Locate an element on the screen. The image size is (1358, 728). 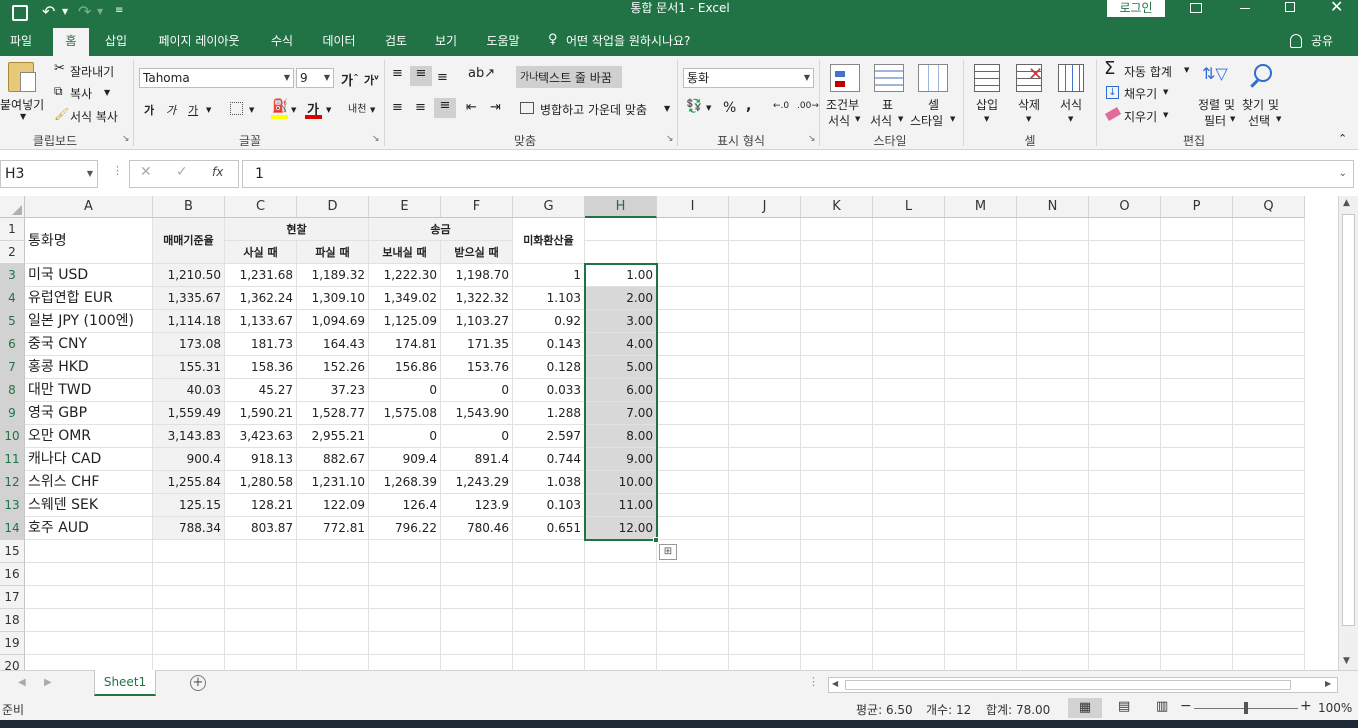
row-header: 8 is located at coordinates (12, 390).